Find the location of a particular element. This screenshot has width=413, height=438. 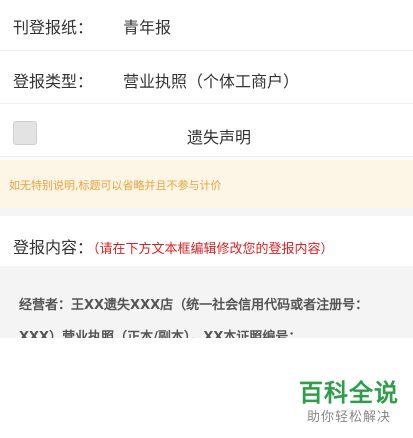

section-gap is located at coordinates (206, 212).